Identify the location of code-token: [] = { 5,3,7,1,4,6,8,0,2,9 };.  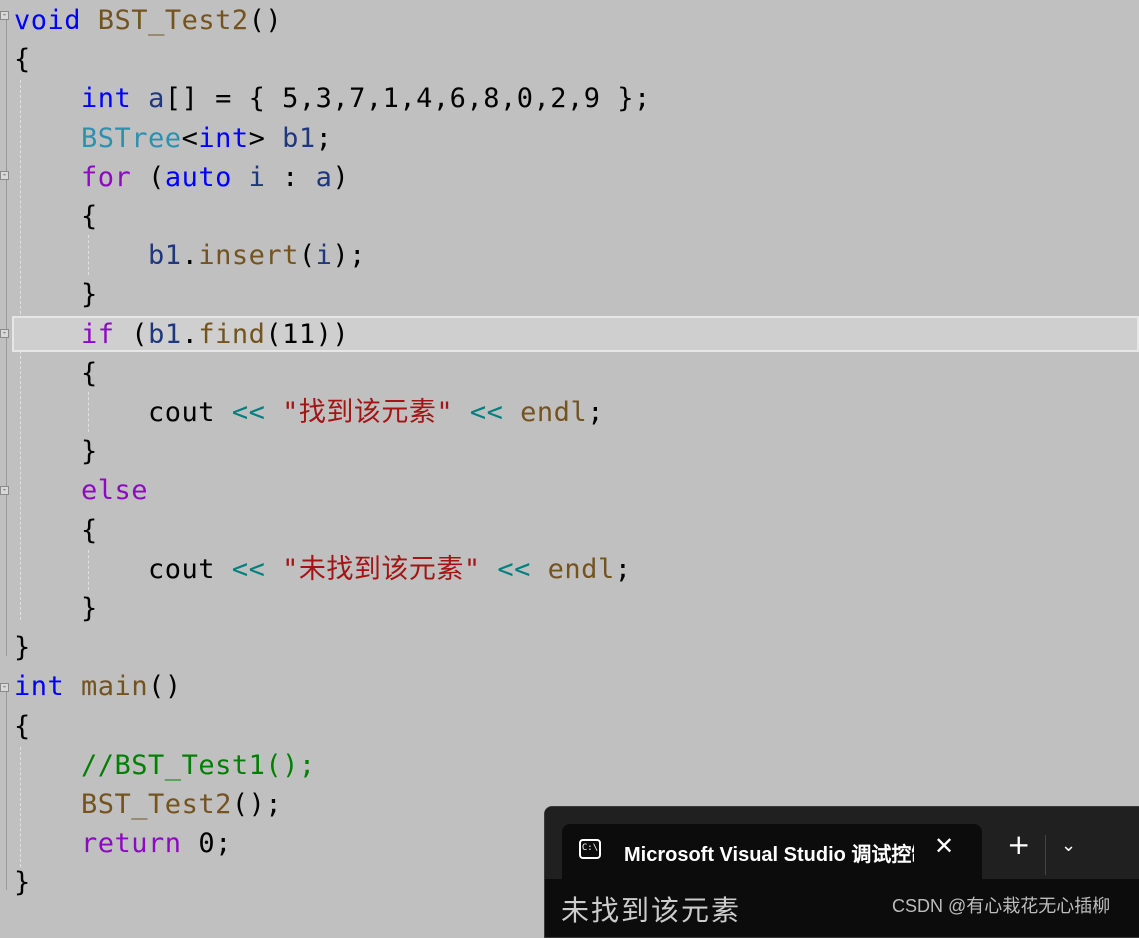
(407, 99).